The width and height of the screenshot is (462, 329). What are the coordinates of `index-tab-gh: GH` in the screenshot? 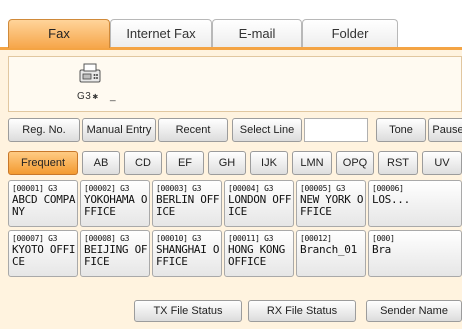 It's located at (227, 163).